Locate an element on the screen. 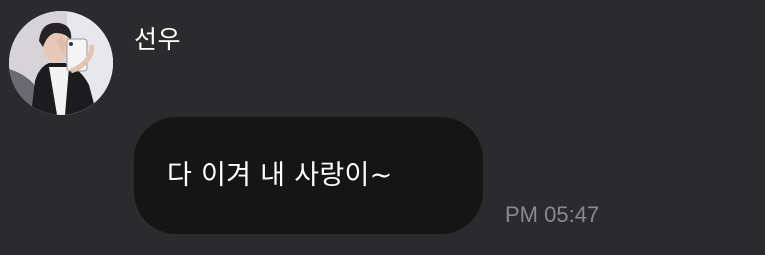 The image size is (765, 255). message-timestamp: PM 05:47 is located at coordinates (552, 214).